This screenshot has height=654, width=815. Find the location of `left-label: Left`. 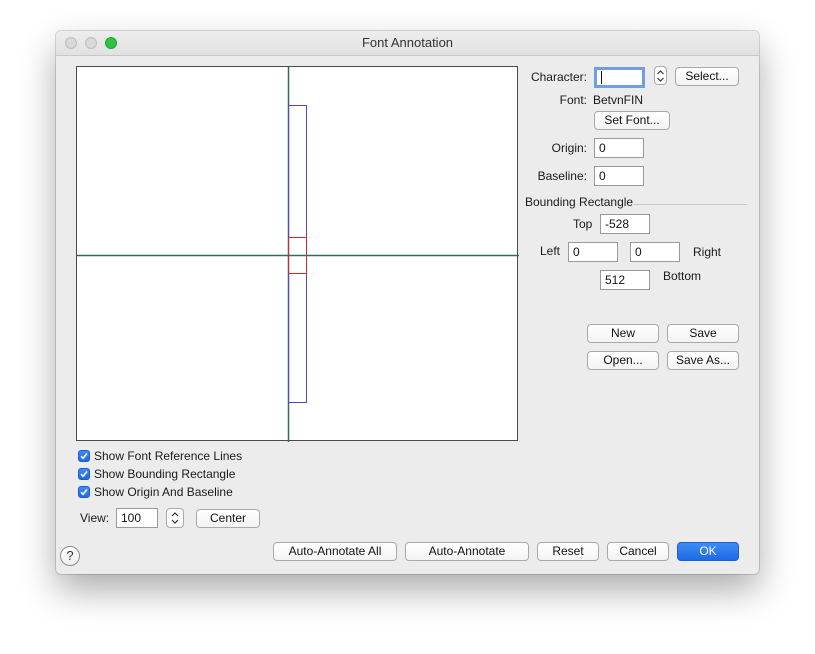

left-label: Left is located at coordinates (550, 251).